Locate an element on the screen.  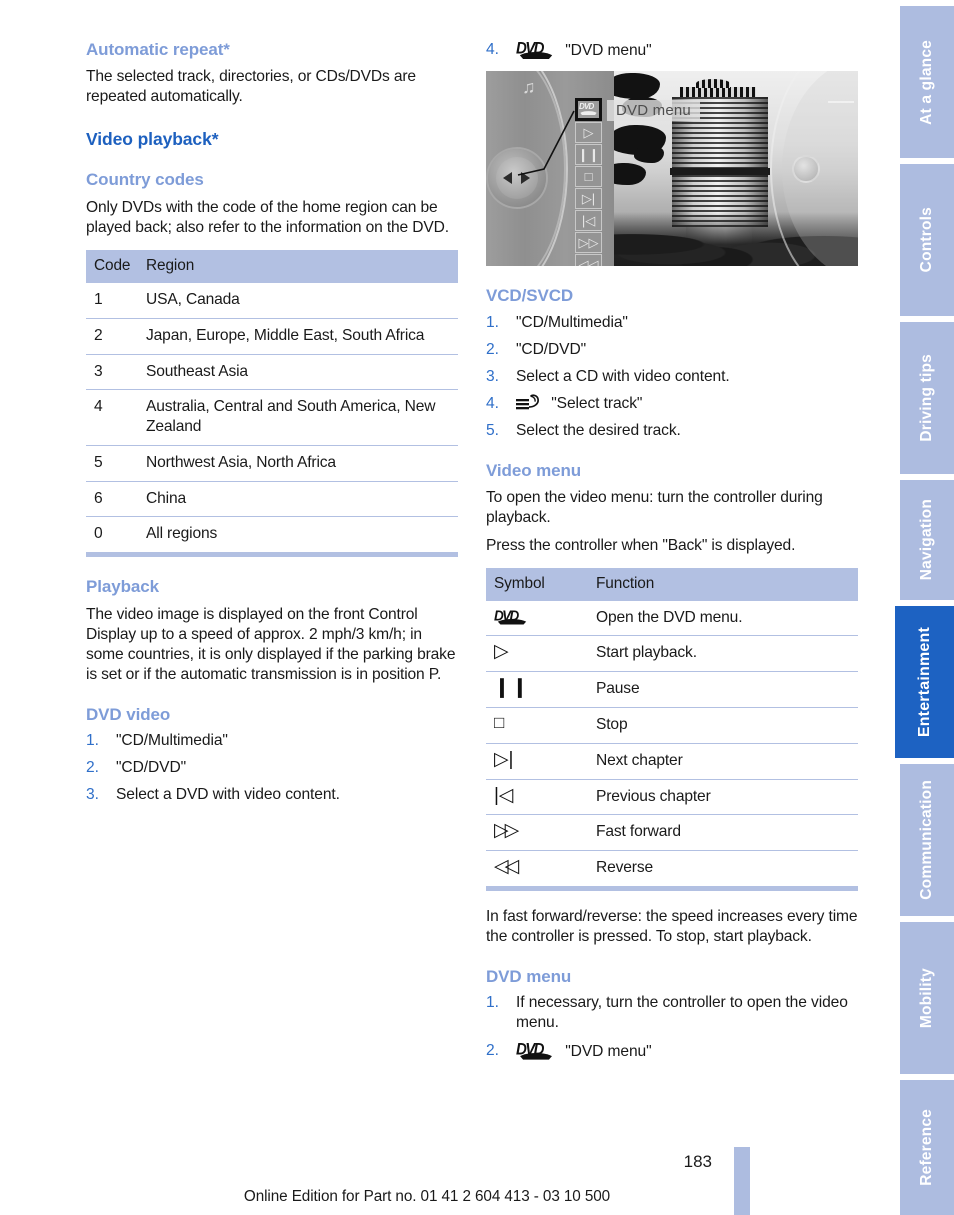
sidebar-tab-controls: Controls is located at coordinates (927, 240).